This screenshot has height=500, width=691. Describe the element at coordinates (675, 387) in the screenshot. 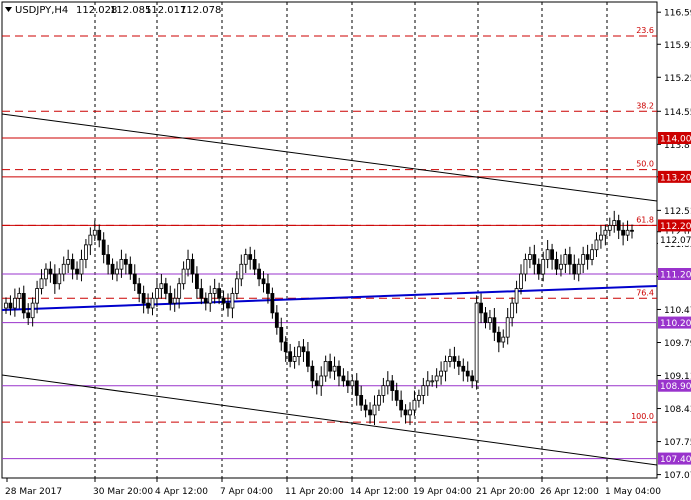

I see `price-level-tag-label: 108.90` at that location.